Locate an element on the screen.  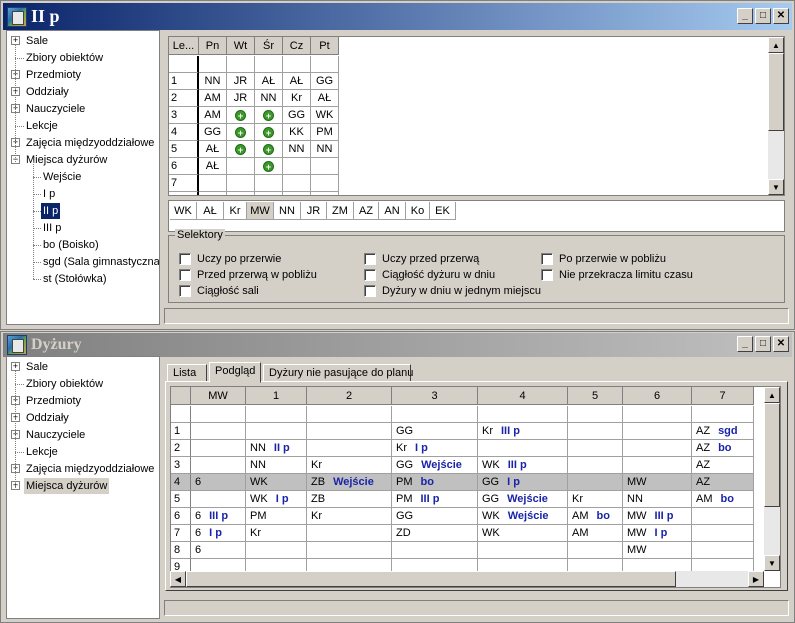
schedule-cell: WK is located at coordinates (325, 115).